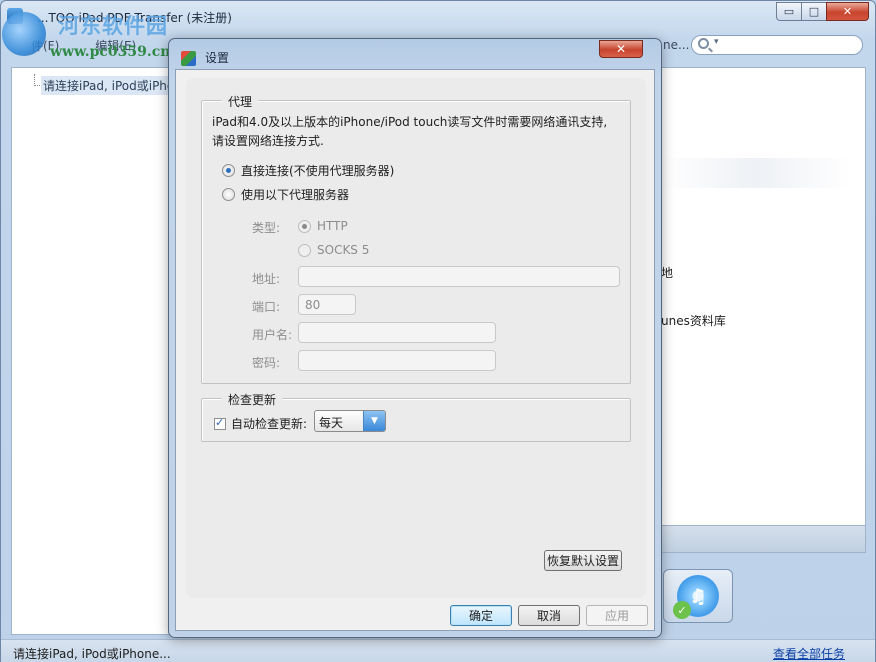  What do you see at coordinates (583, 560) in the screenshot?
I see `restore-defaults-button: 恢复默认设置` at bounding box center [583, 560].